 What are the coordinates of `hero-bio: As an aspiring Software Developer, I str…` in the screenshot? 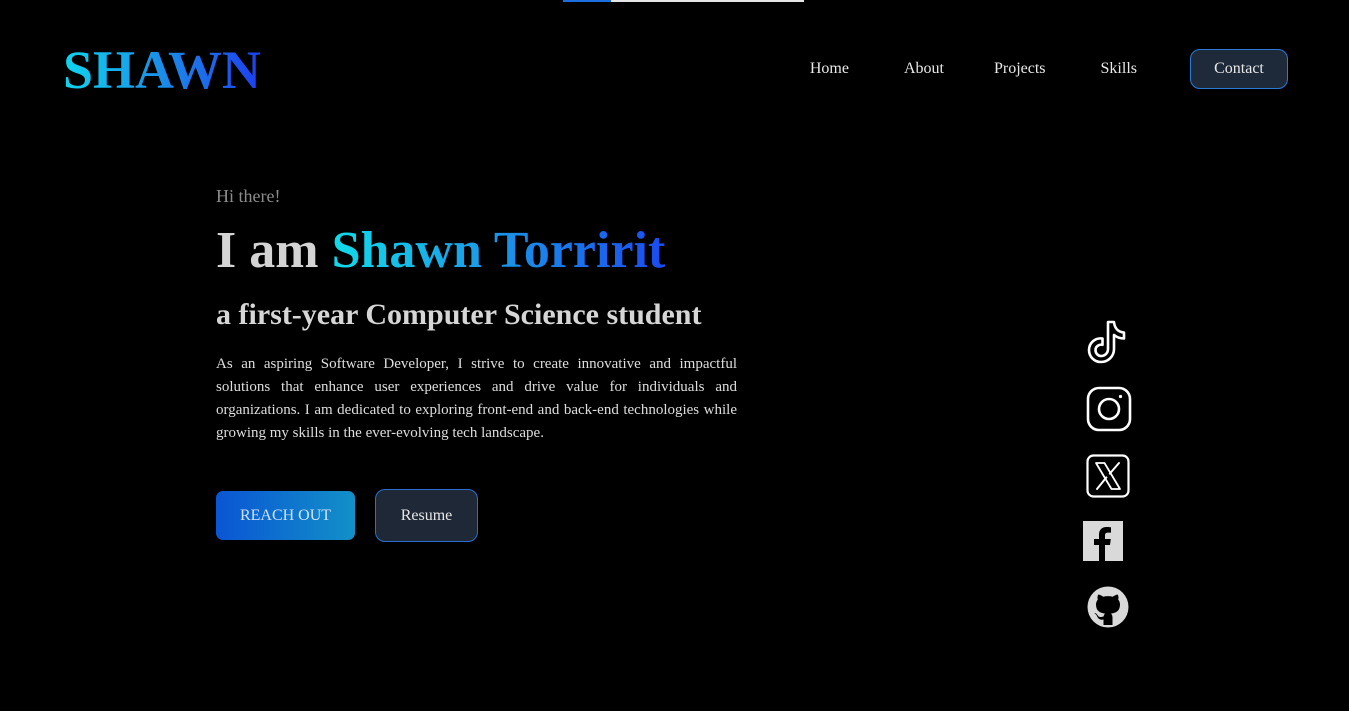 It's located at (476, 398).